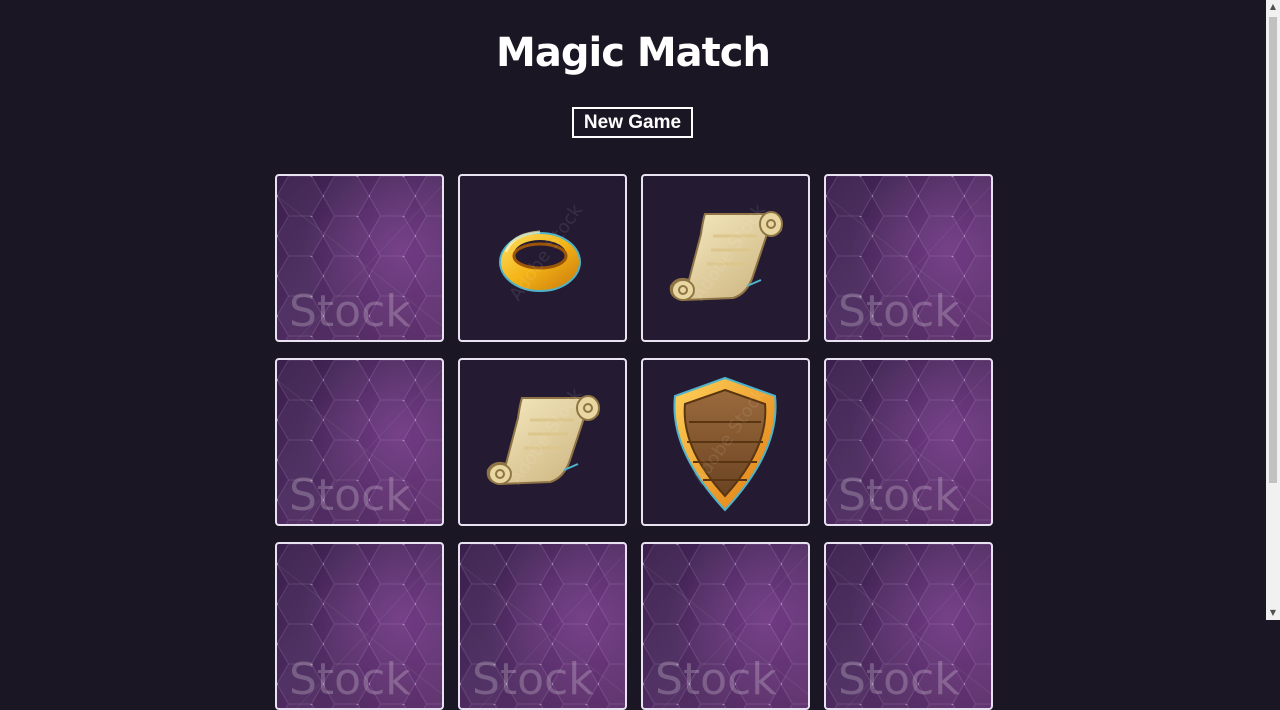  Describe the element at coordinates (1273, 250) in the screenshot. I see `scroll-thumb` at that location.